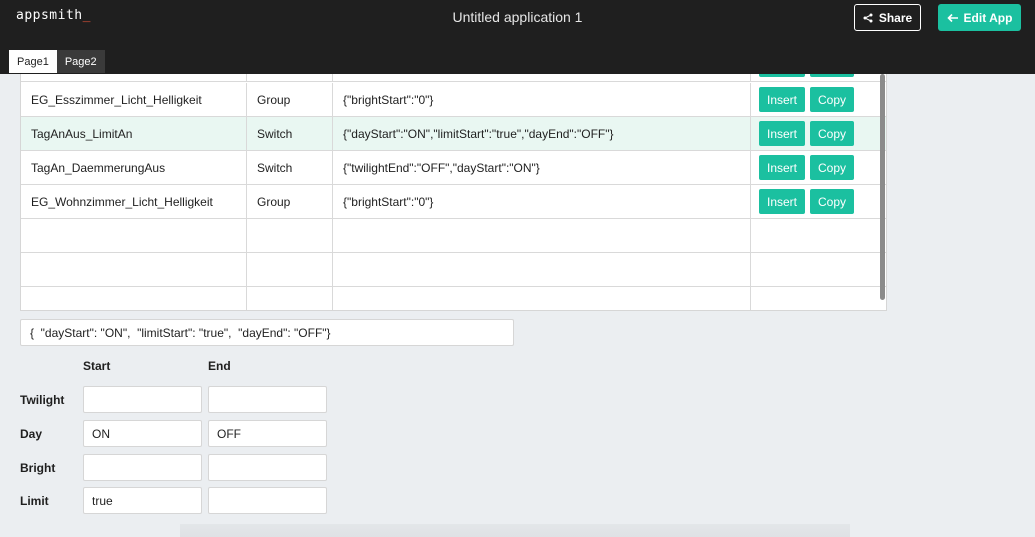  I want to click on tab-page1: Page1, so click(33, 61).